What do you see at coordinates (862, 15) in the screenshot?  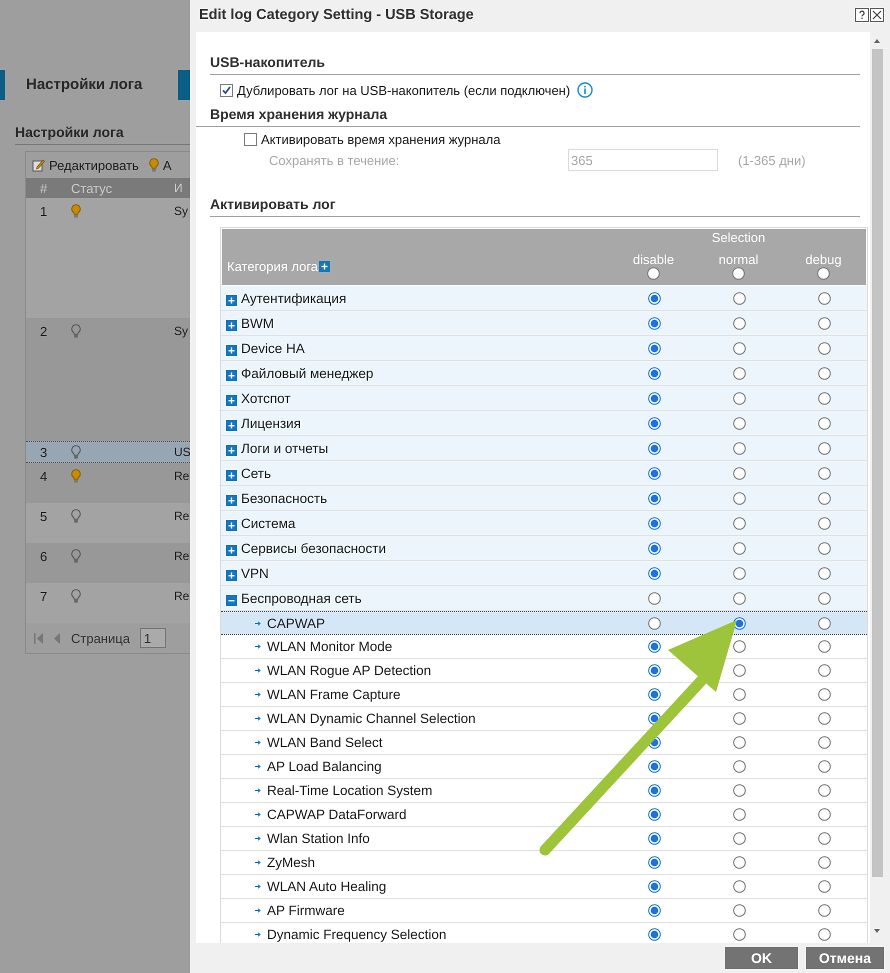 I see `help-icon` at bounding box center [862, 15].